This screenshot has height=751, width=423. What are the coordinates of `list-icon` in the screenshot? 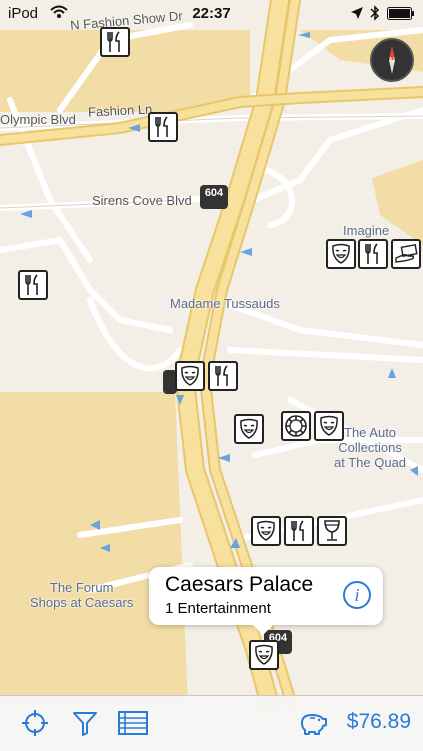 It's located at (133, 723).